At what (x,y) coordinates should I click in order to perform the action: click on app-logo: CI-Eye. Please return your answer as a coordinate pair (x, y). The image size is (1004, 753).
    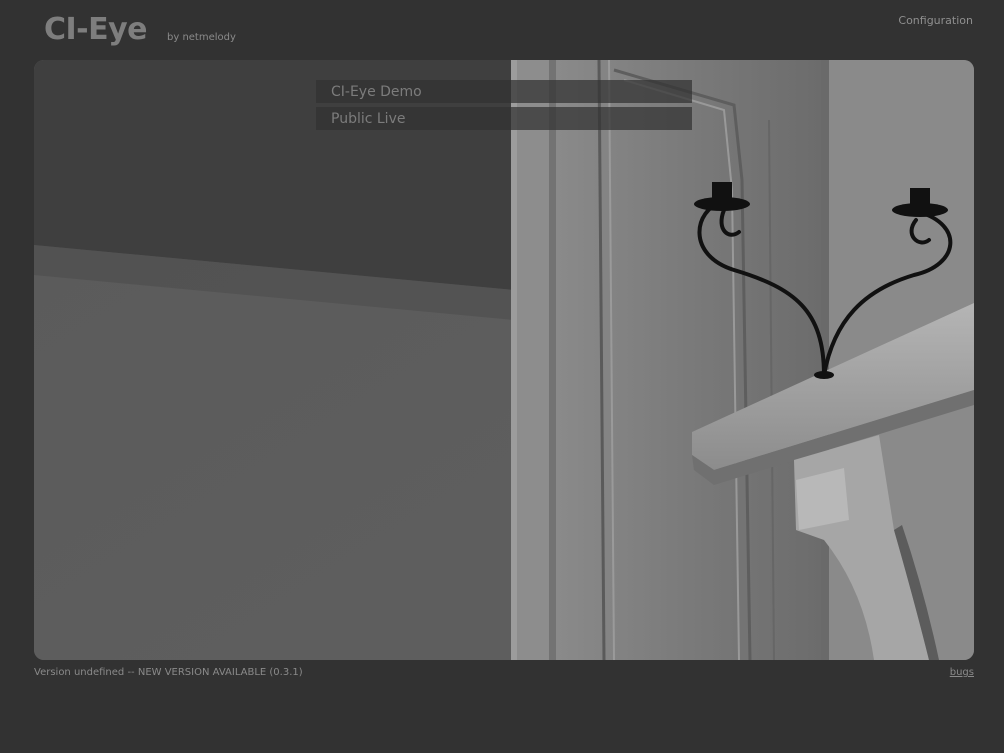
    Looking at the image, I should click on (96, 29).